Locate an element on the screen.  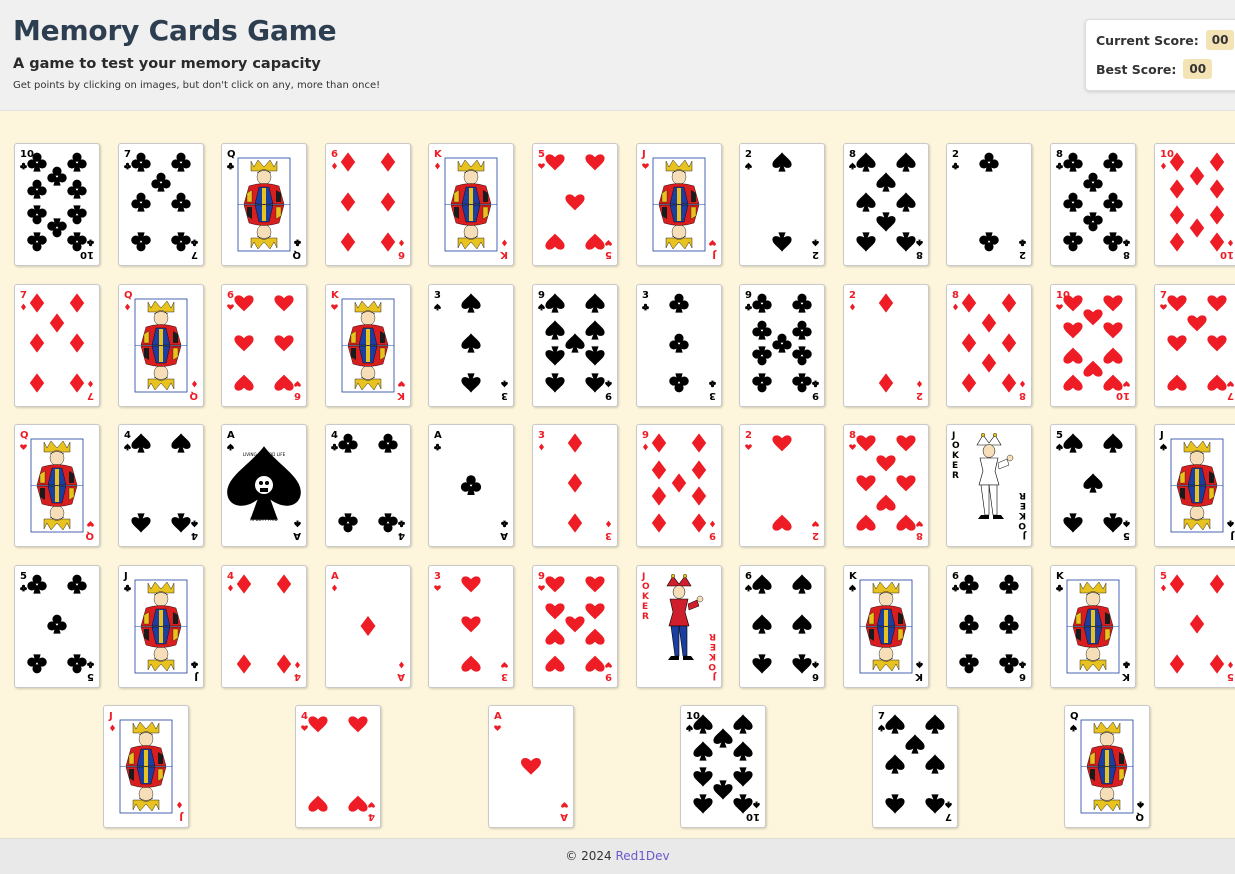
card-q-of-hearts: QQ is located at coordinates (57, 485).